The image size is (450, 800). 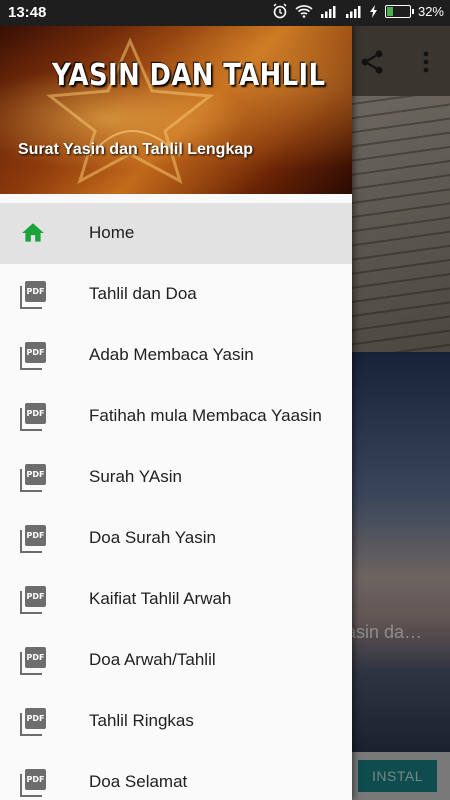 What do you see at coordinates (135, 476) in the screenshot?
I see `menu-item-label: Surah YAsin` at bounding box center [135, 476].